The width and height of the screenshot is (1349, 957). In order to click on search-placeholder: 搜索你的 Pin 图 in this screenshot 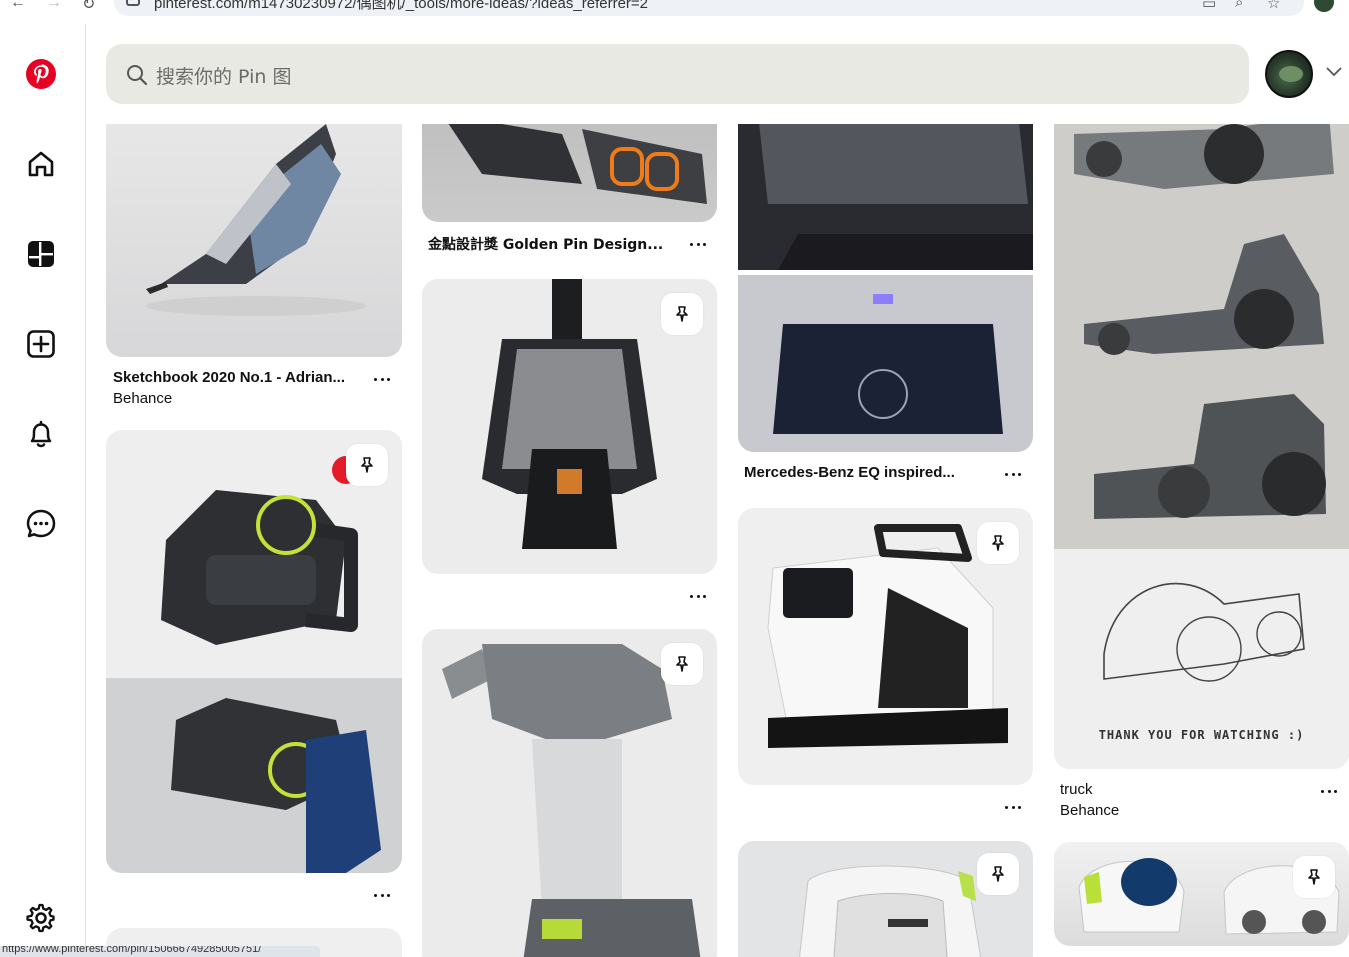, I will do `click(224, 77)`.